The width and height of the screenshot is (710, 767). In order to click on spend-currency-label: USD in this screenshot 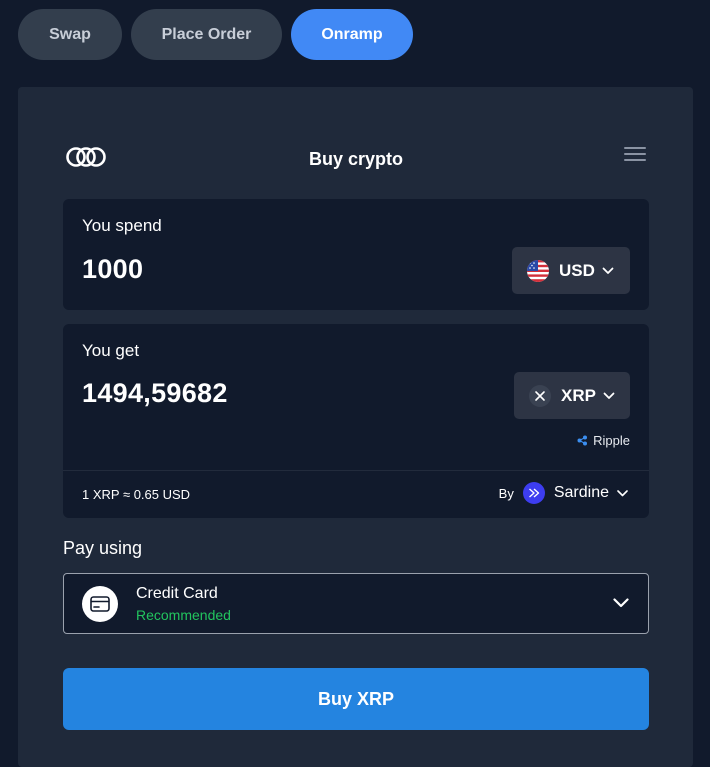, I will do `click(577, 270)`.